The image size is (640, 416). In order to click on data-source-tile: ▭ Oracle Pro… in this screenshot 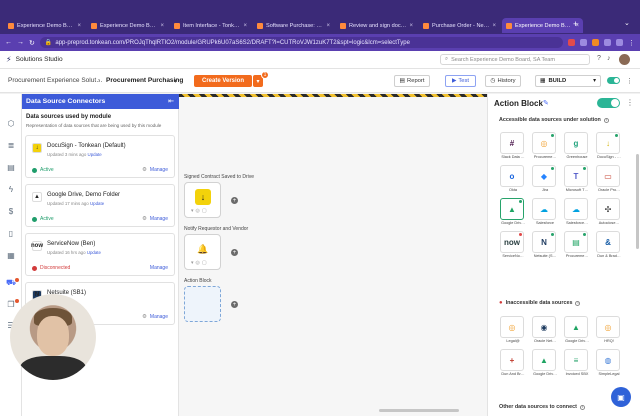, I will do `click(609, 179)`.